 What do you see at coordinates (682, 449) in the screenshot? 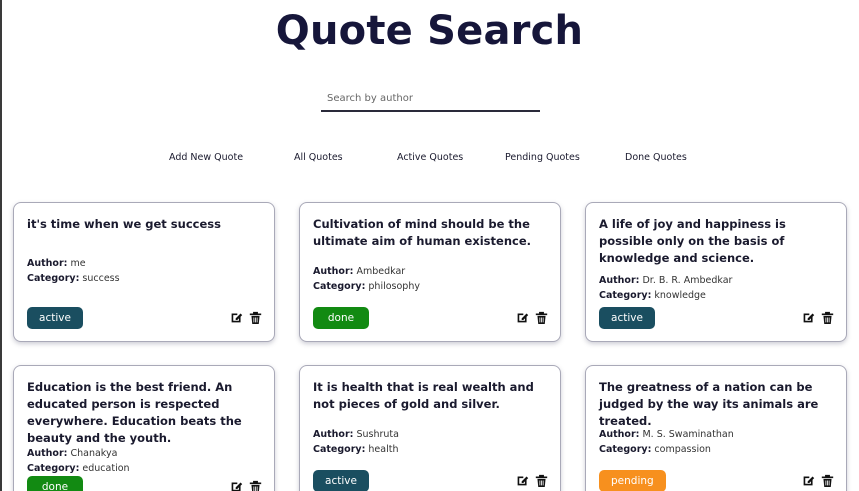
I see `category-value: compassion` at bounding box center [682, 449].